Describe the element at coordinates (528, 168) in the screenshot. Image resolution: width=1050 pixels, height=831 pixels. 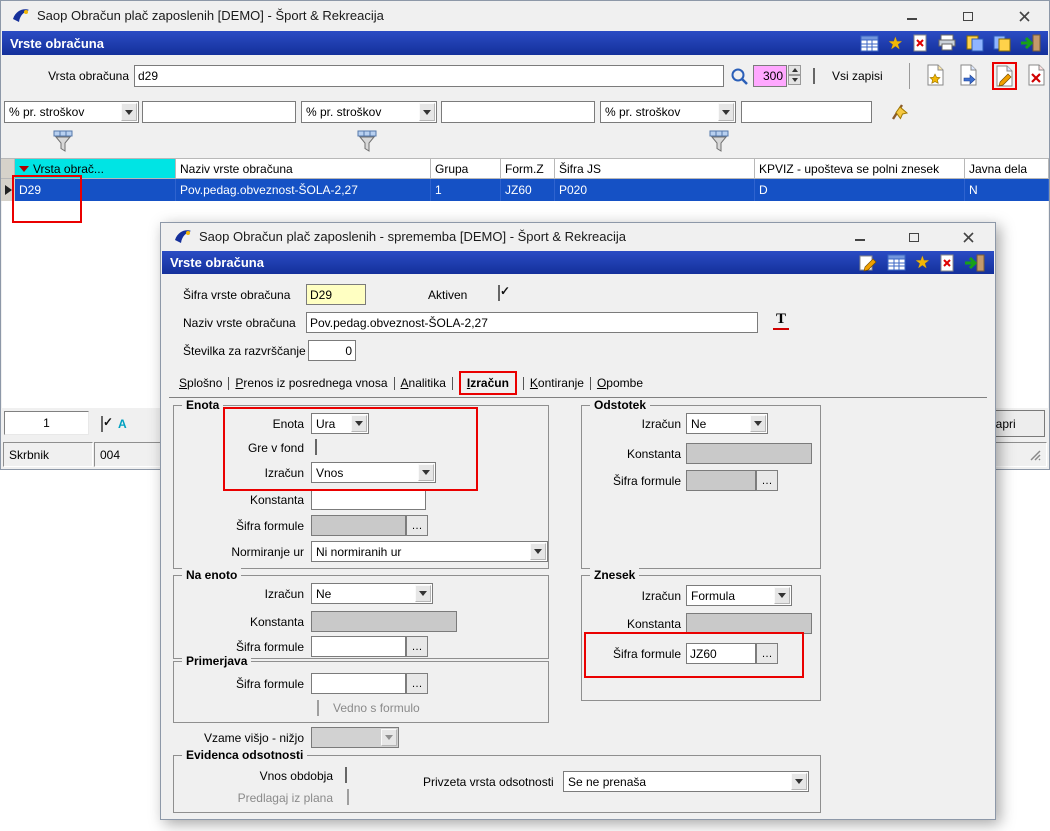
I see `grid-header-formz: Form.Z` at that location.